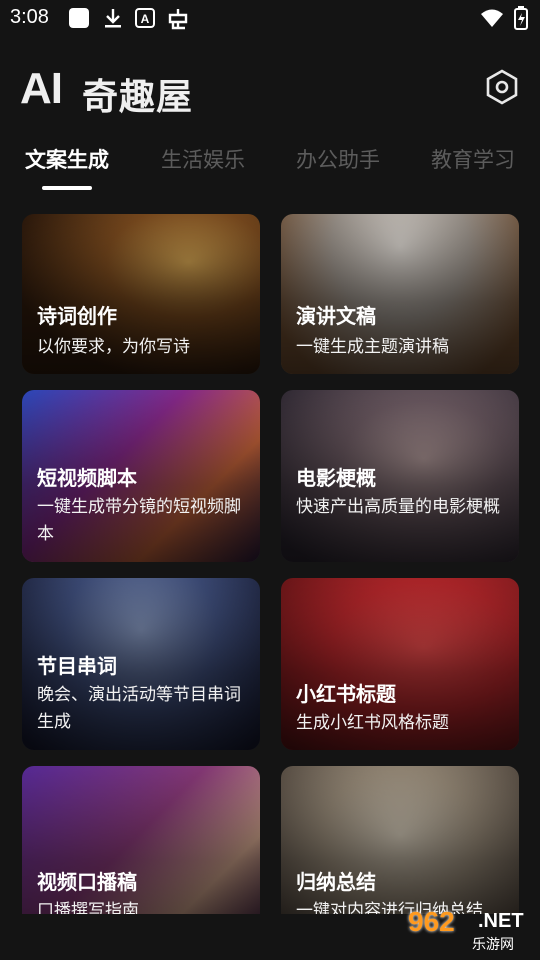  I want to click on card-title: 电影梗概, so click(336, 478).